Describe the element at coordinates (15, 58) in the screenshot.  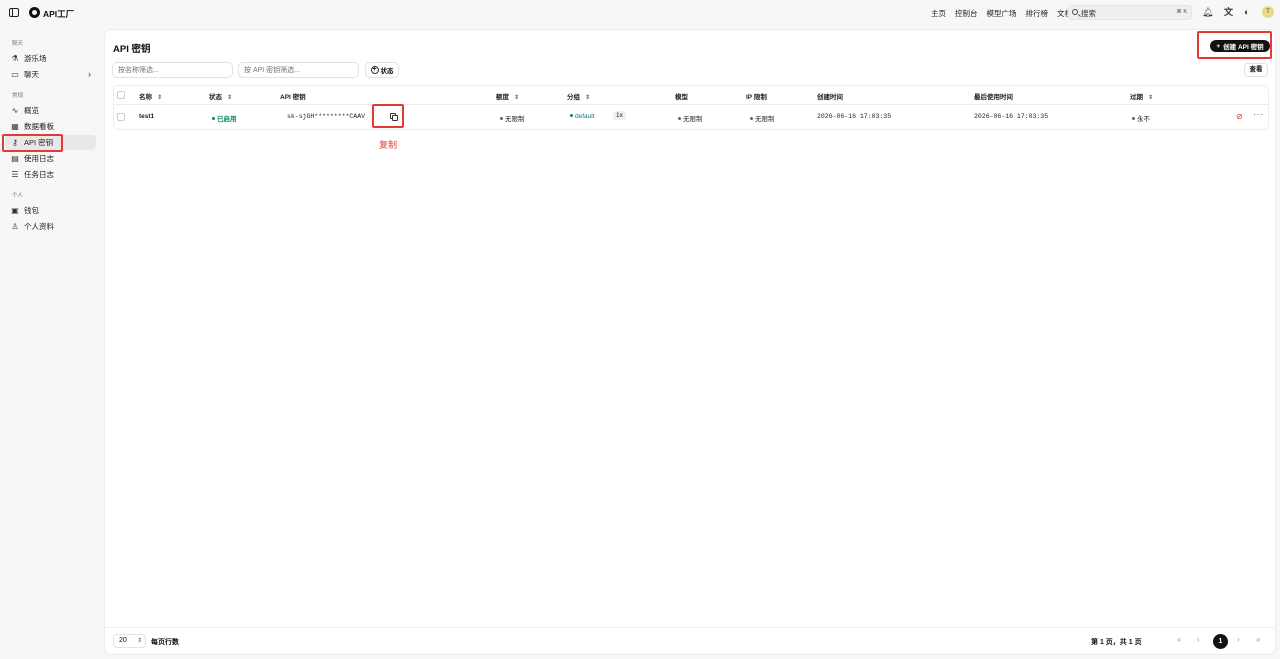
I see `flask-icon: ⚗︎` at that location.